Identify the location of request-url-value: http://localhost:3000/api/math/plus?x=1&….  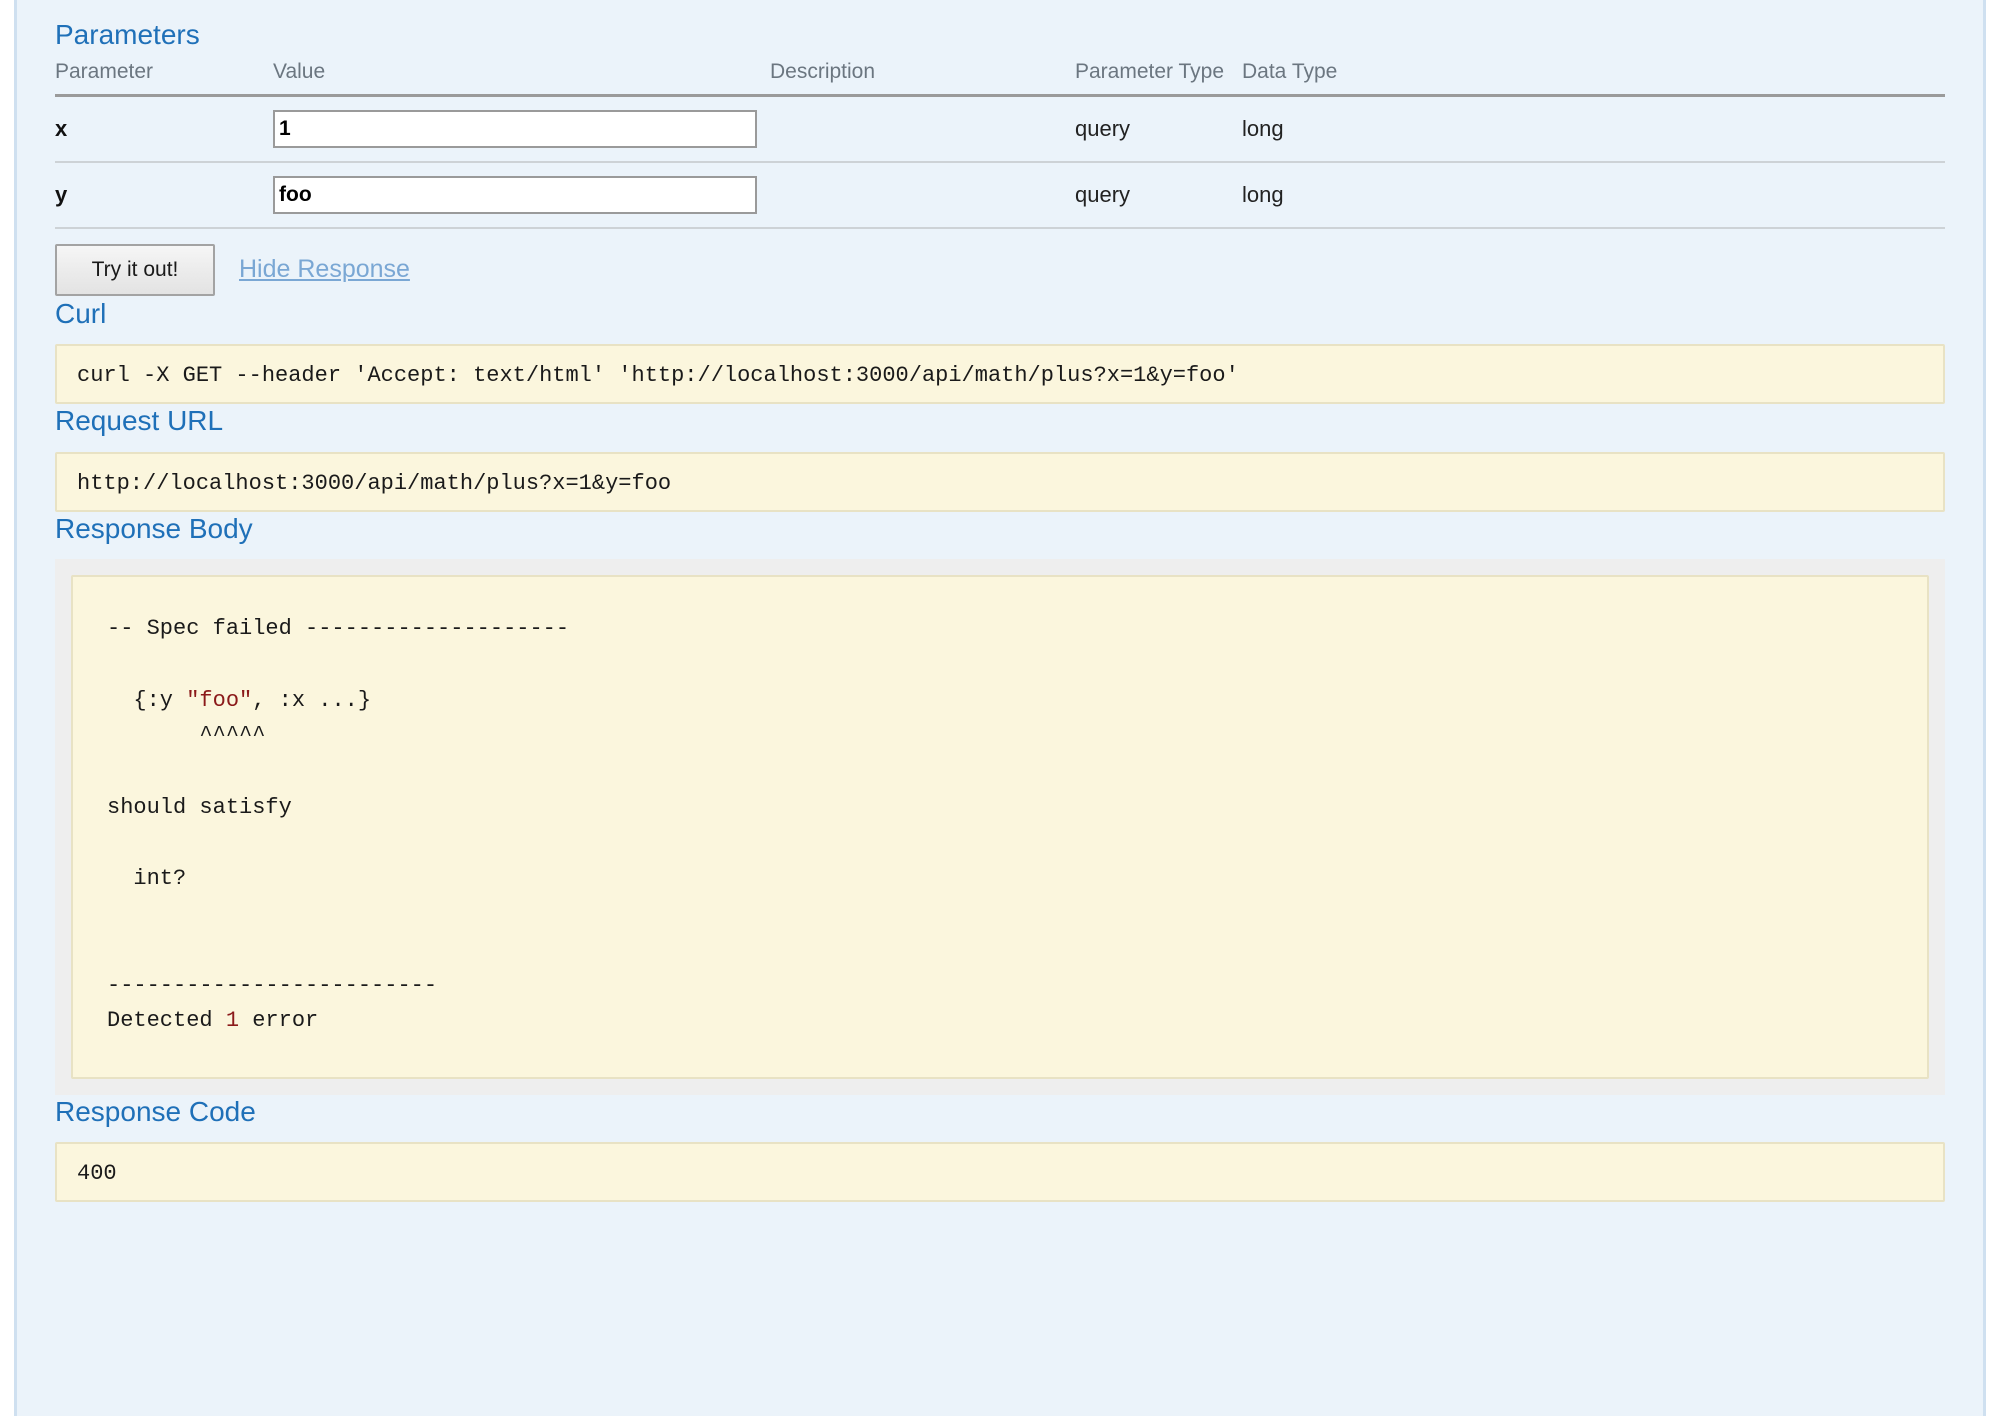
(1000, 481).